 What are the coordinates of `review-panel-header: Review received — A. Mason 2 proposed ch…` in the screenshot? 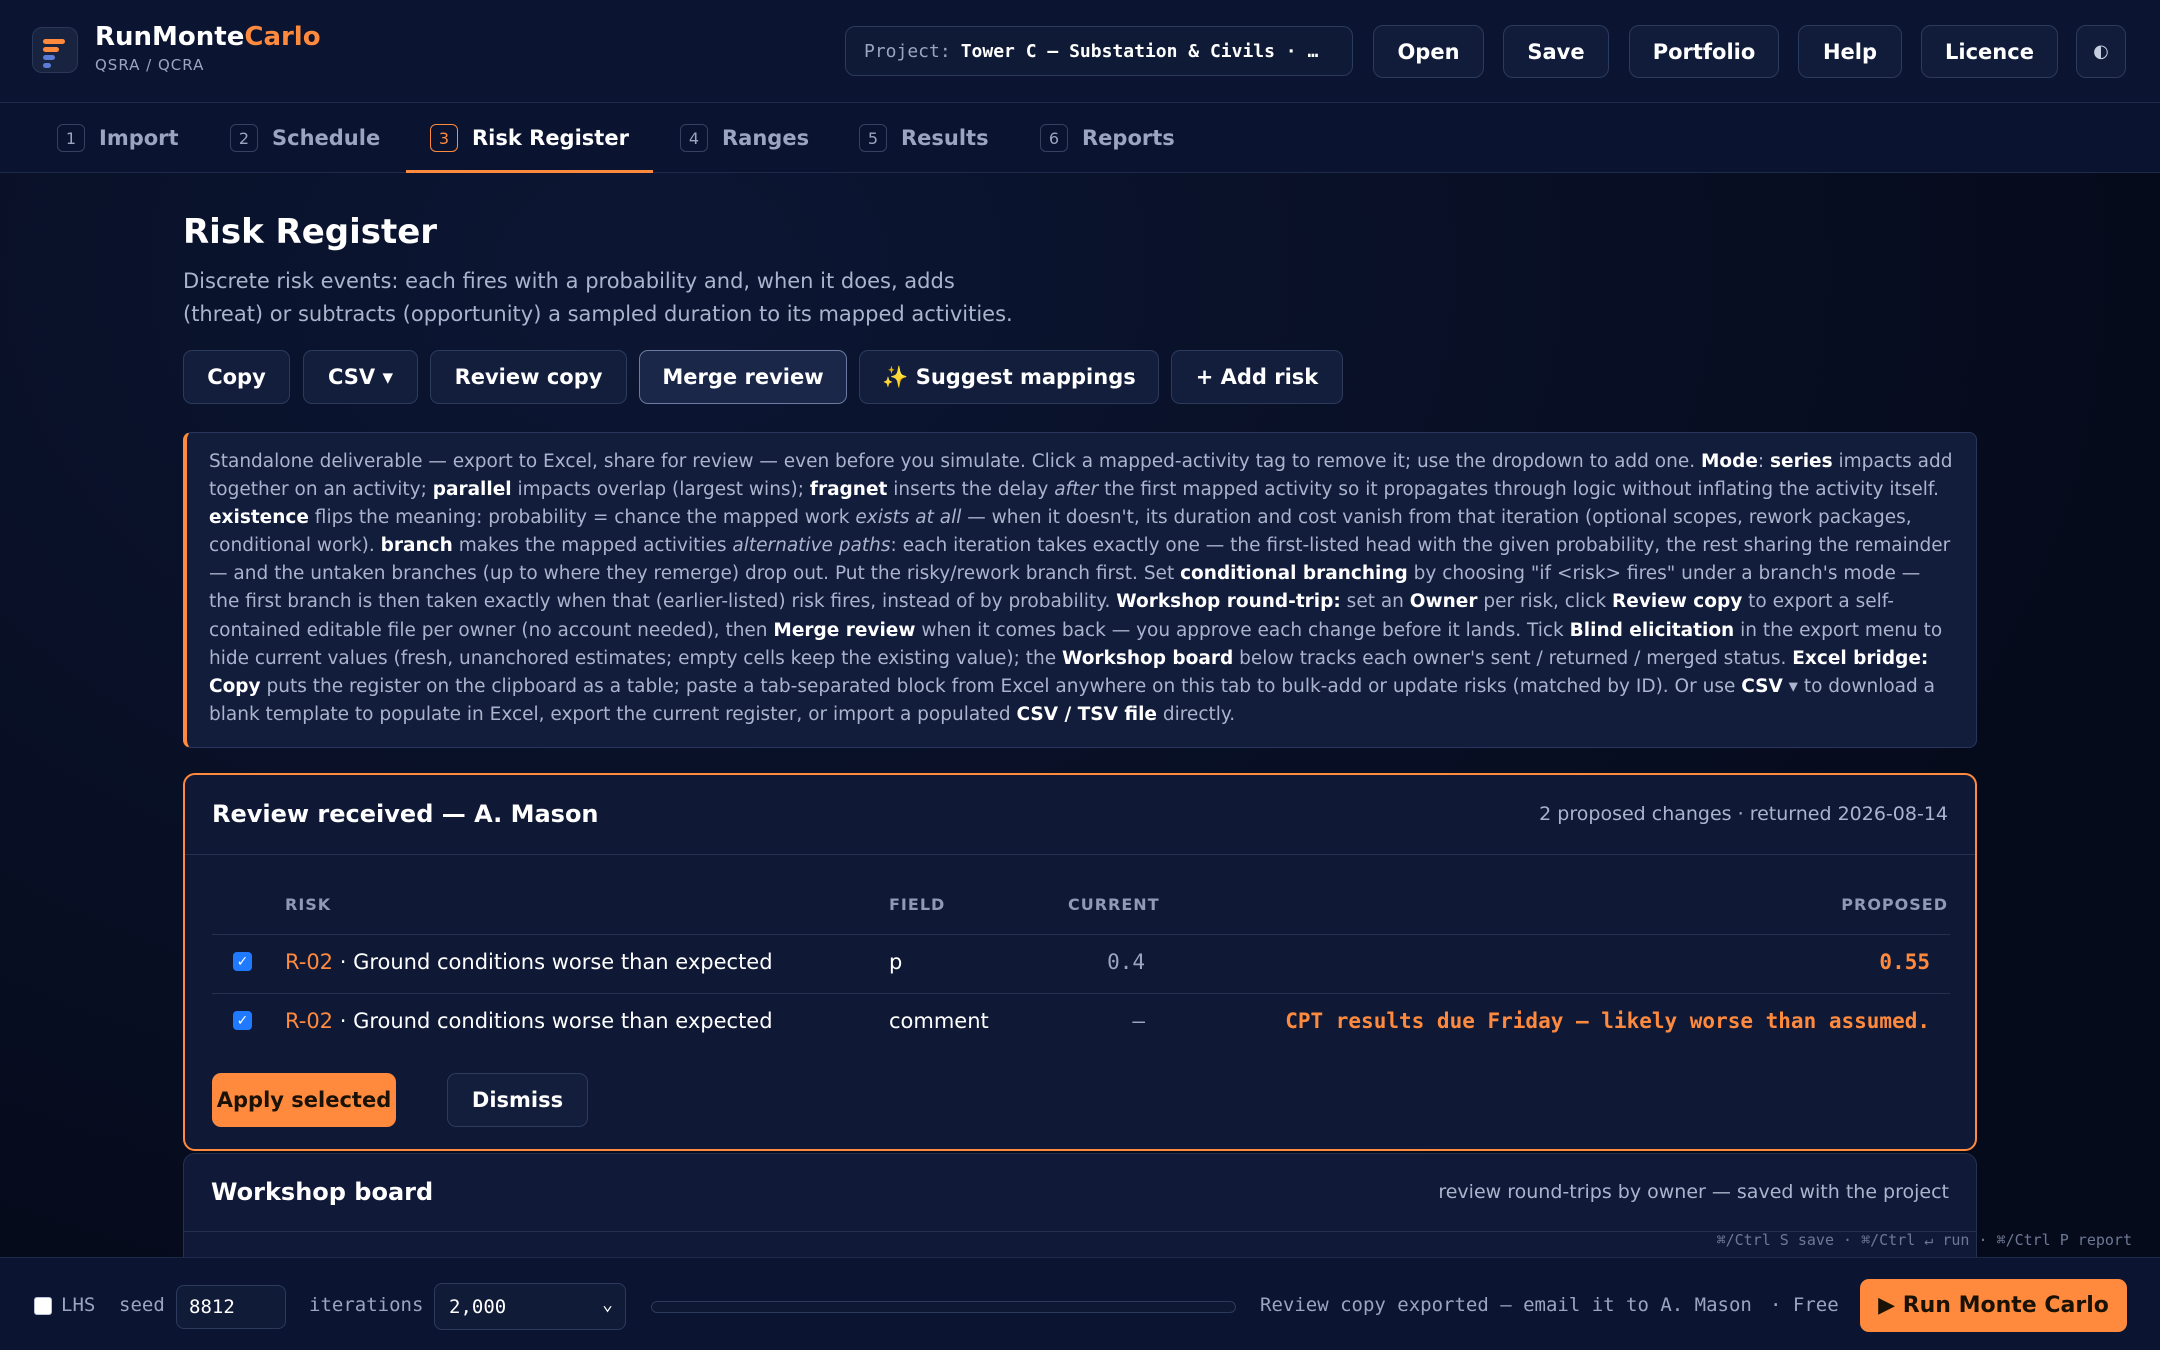 It's located at (1080, 815).